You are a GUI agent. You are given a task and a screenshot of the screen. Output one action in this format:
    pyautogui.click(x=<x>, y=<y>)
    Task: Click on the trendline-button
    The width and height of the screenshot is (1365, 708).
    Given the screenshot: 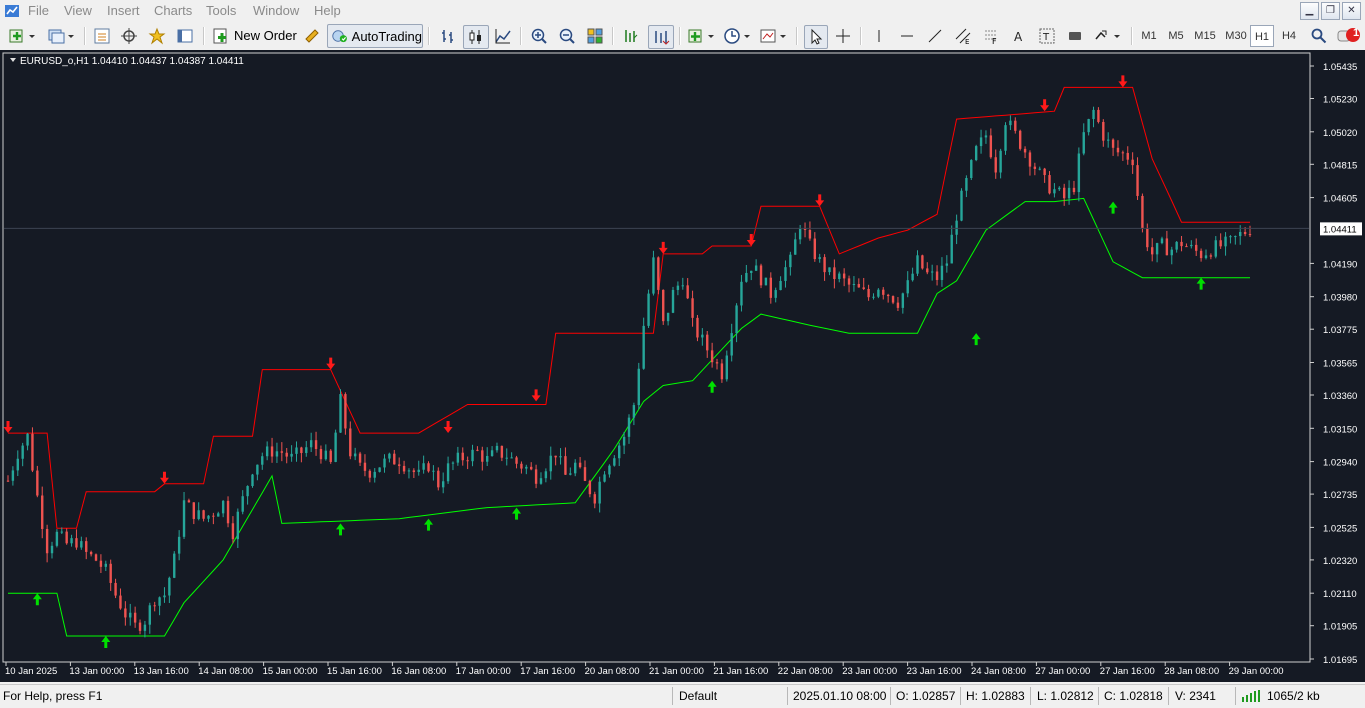 What is the action you would take?
    pyautogui.click(x=935, y=36)
    